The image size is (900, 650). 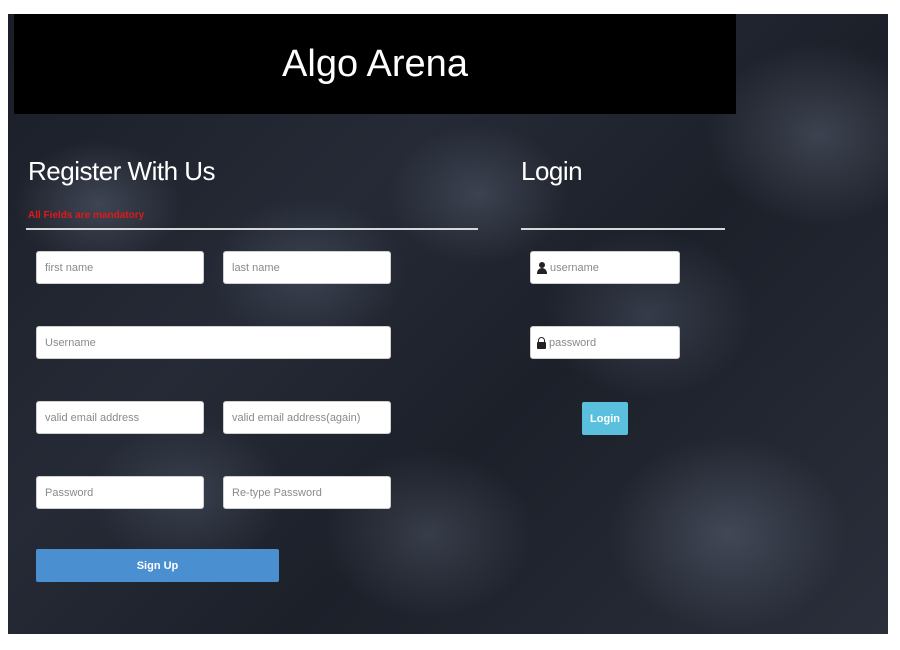 I want to click on site-title: Algo Arena, so click(x=375, y=63).